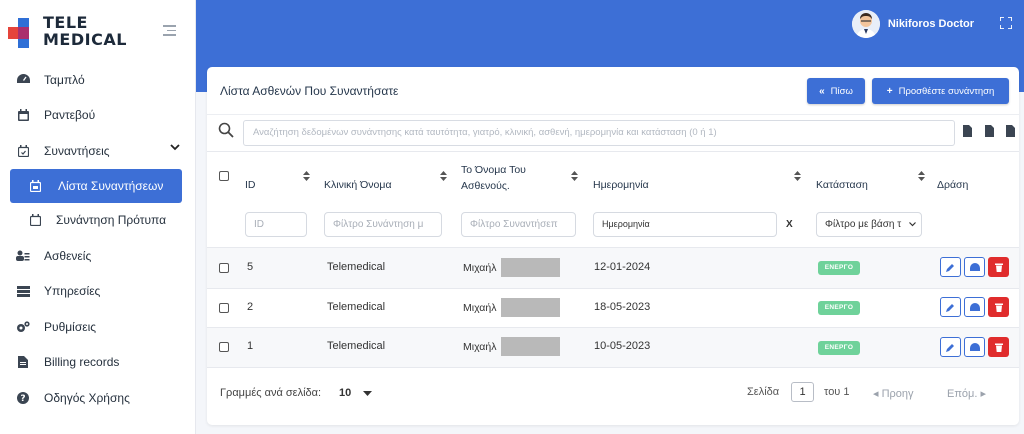 This screenshot has height=434, width=1024. I want to click on sidebar-item-meeting-list: Λίστα Συναντήσεων, so click(96, 185).